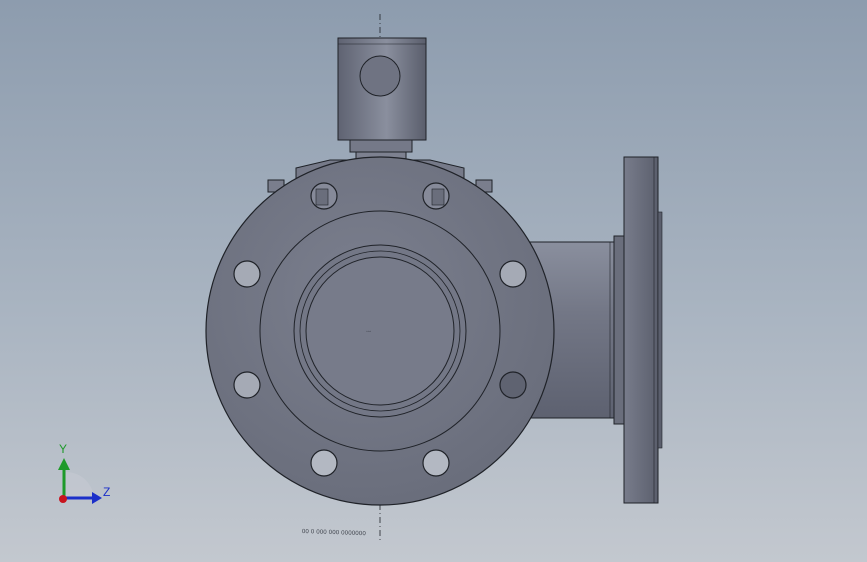 Image resolution: width=867 pixels, height=562 pixels. Describe the element at coordinates (107, 492) in the screenshot. I see `axis-z-label: Z` at that location.